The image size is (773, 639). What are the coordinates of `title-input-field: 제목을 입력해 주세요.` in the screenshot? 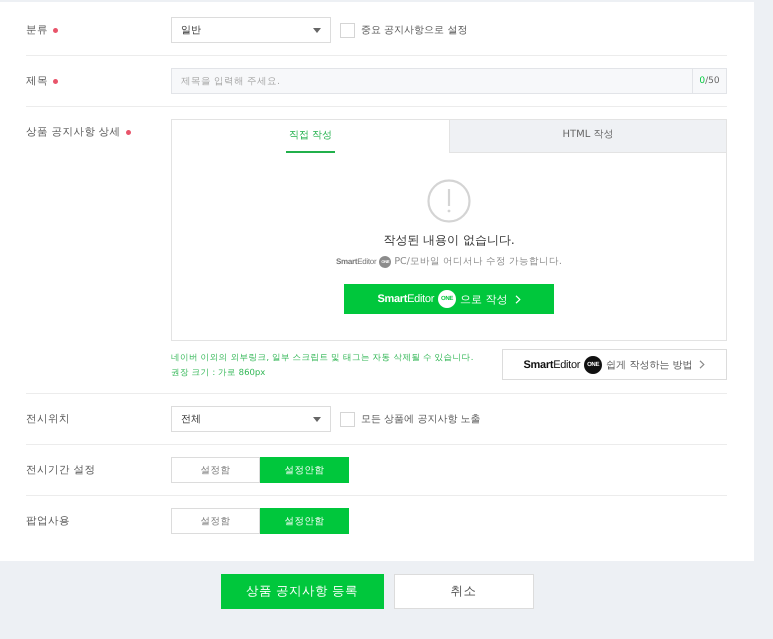 It's located at (431, 81).